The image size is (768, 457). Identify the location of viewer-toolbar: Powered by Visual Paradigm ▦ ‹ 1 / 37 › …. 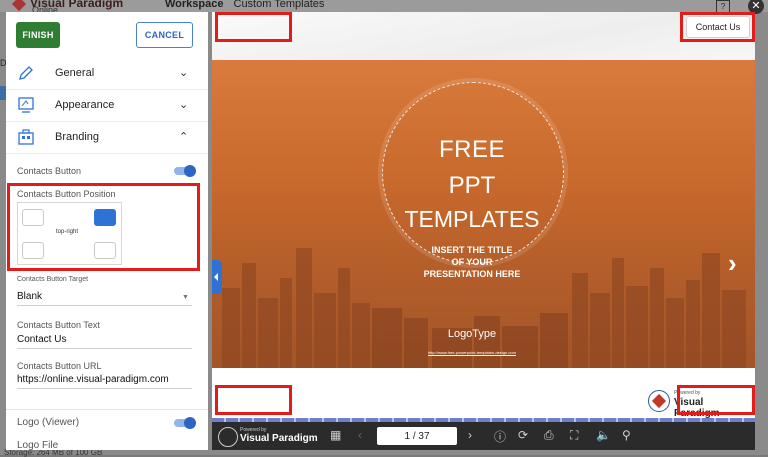
(483, 436).